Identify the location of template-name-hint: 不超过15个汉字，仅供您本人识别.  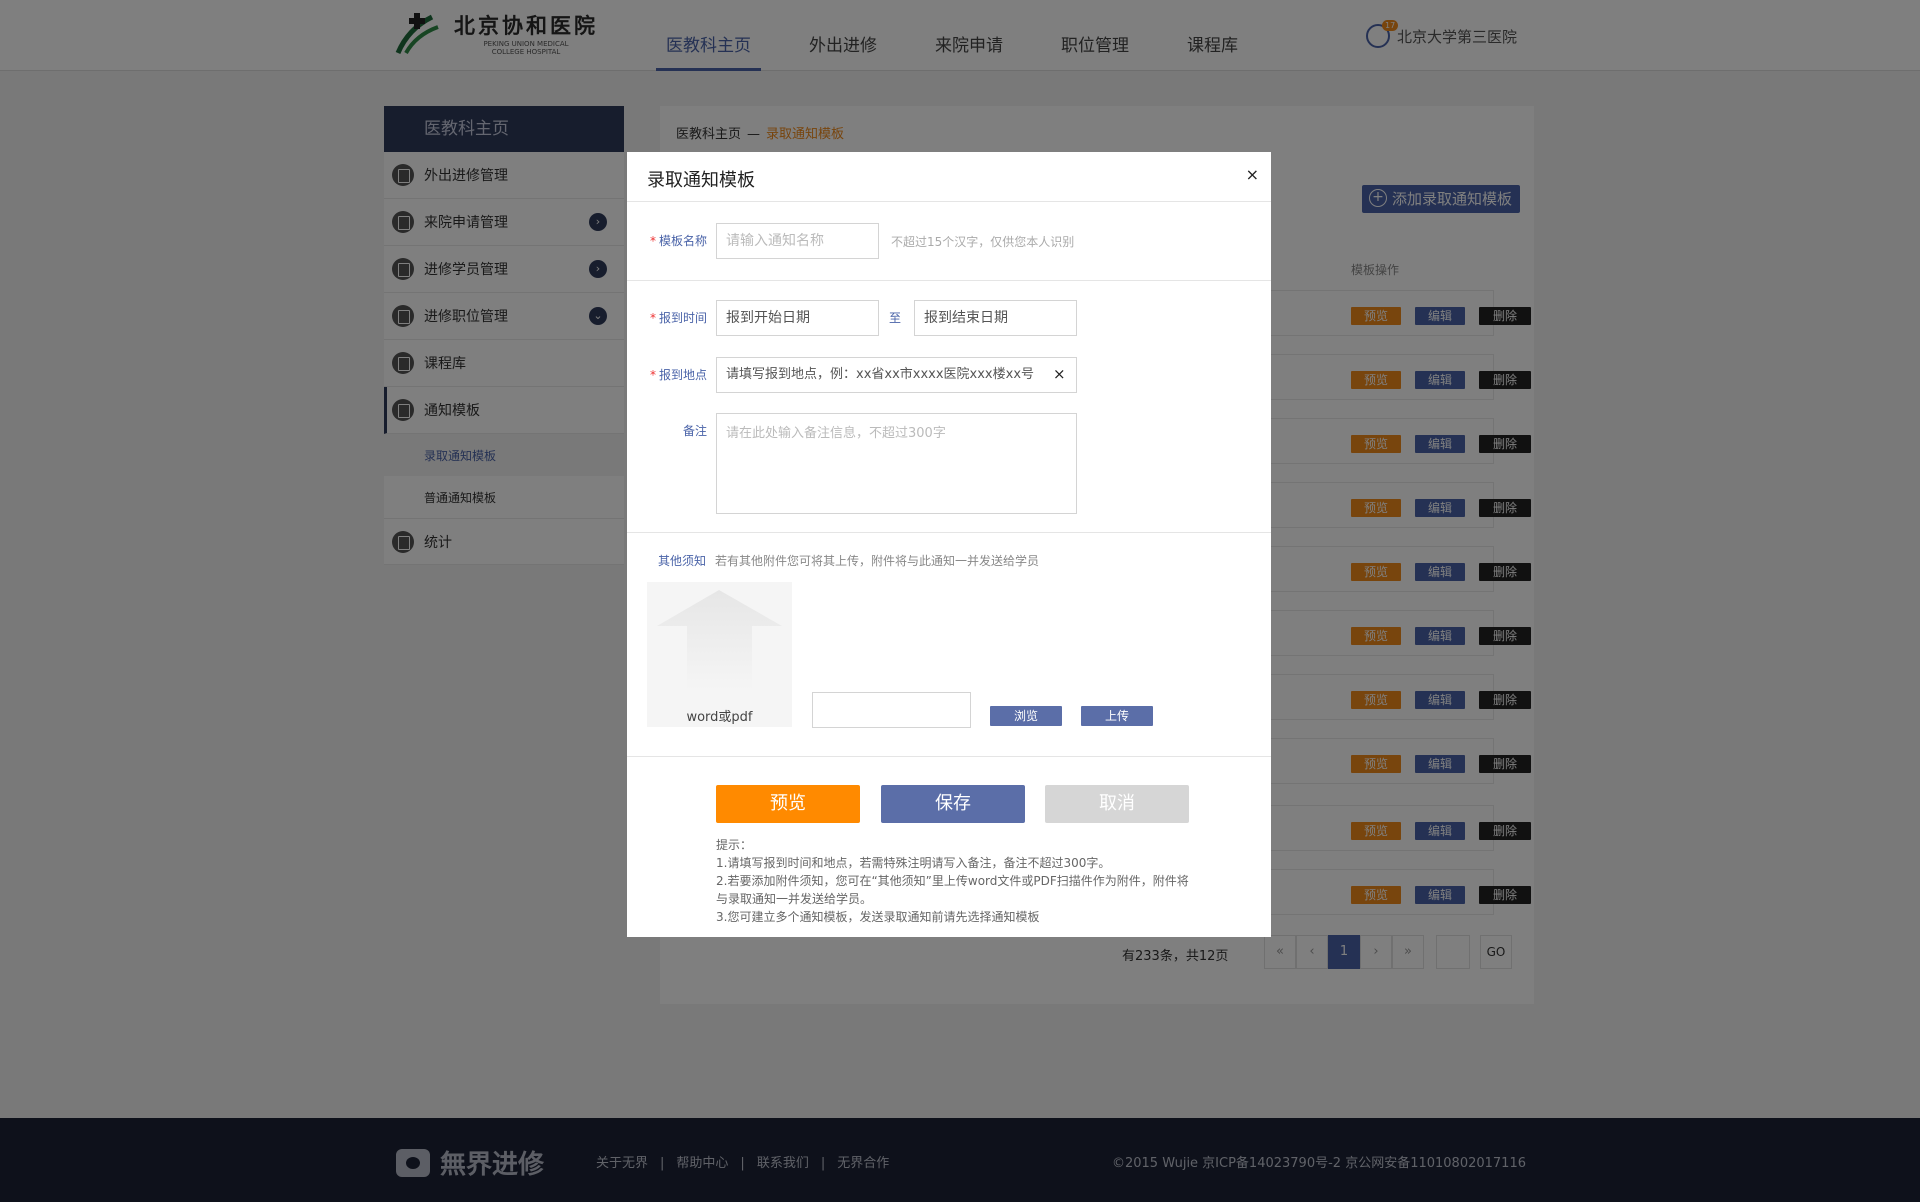
(983, 242).